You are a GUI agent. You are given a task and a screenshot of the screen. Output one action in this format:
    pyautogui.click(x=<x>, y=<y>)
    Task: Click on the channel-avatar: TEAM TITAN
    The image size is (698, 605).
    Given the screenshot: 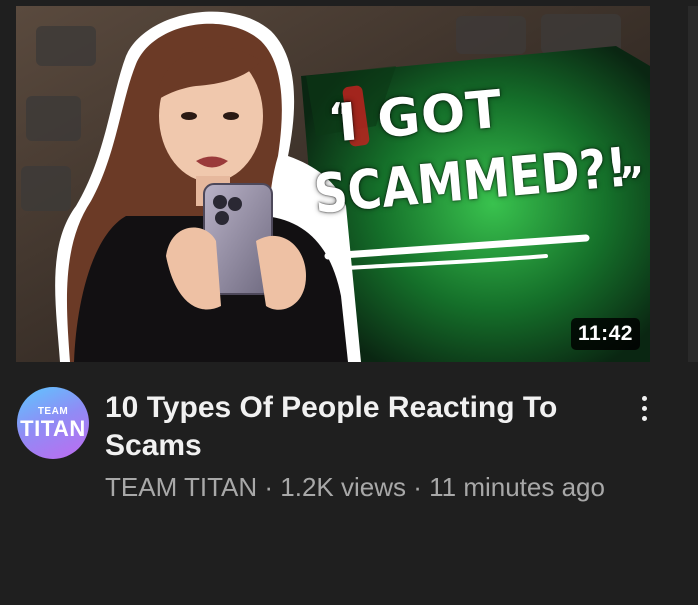 What is the action you would take?
    pyautogui.click(x=53, y=423)
    